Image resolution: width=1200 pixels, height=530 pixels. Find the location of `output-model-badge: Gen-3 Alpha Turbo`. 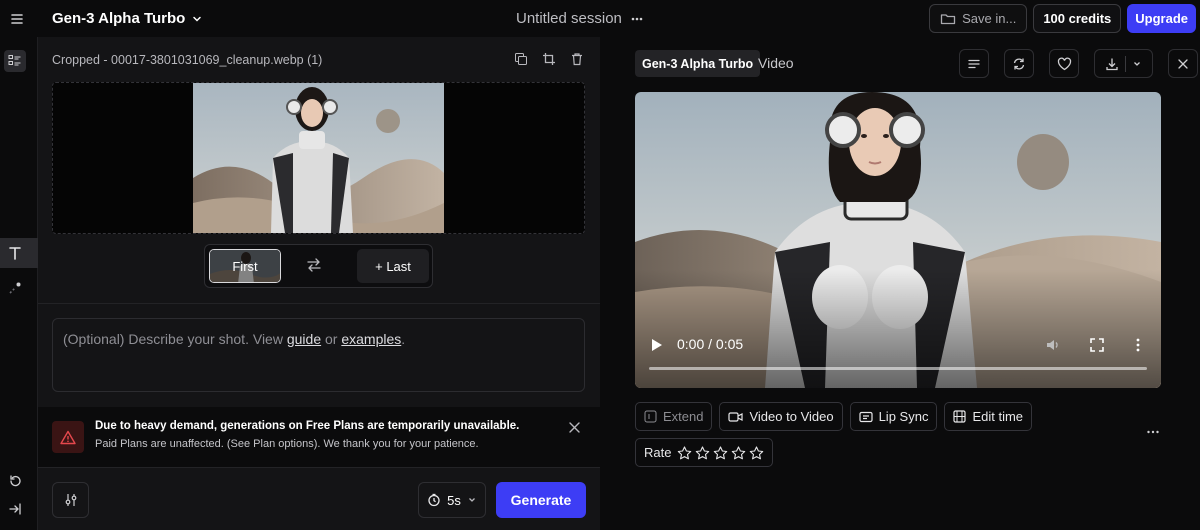

output-model-badge: Gen-3 Alpha Turbo is located at coordinates (698, 63).